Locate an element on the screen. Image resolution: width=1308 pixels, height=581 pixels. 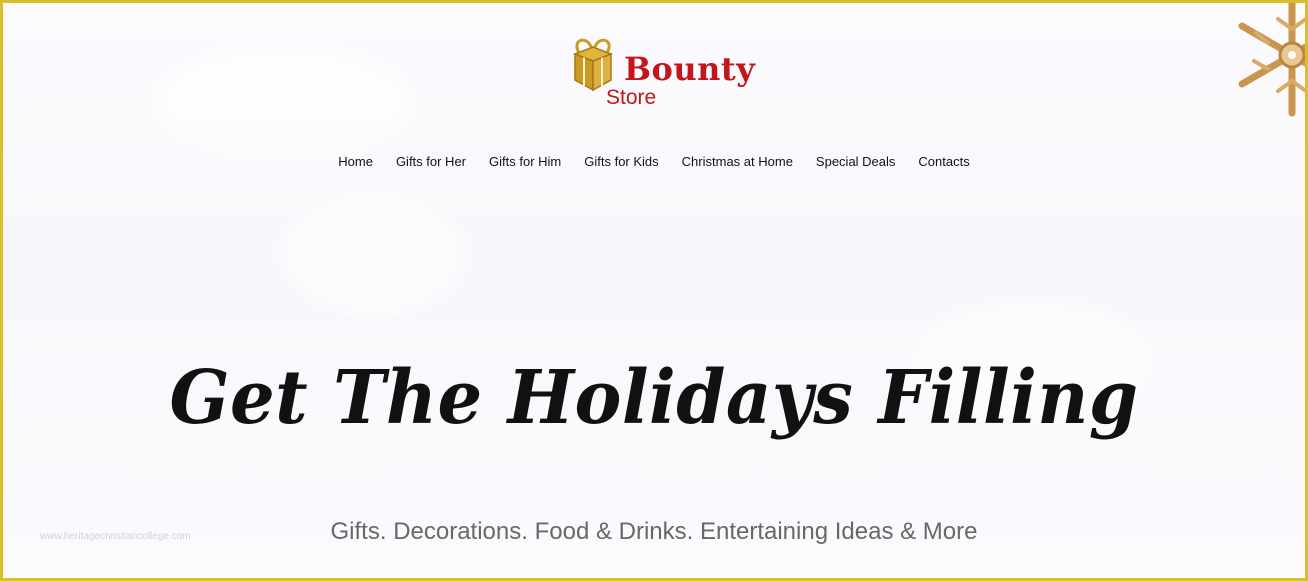
nav-item-gifts-for-her: Gifts for Her is located at coordinates (431, 161).